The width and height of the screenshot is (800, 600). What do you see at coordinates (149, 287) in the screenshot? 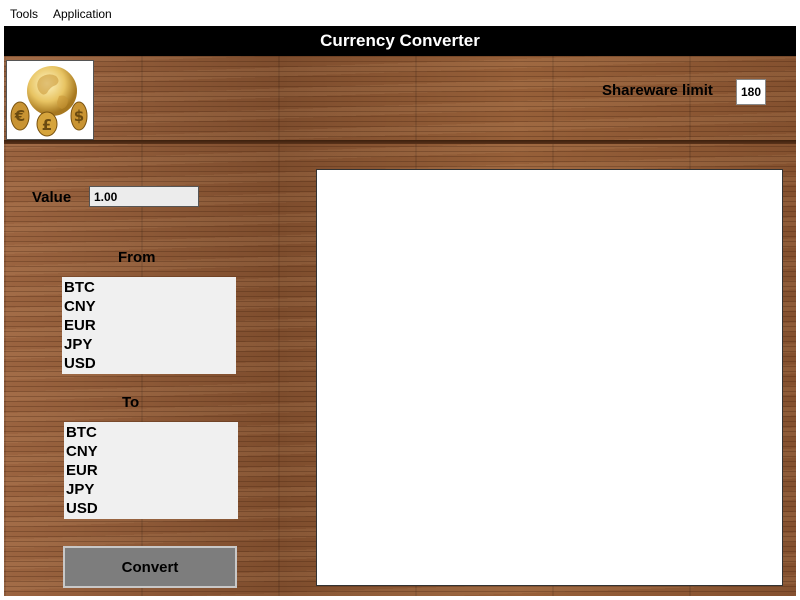
I see `from-option-btc: BTC` at bounding box center [149, 287].